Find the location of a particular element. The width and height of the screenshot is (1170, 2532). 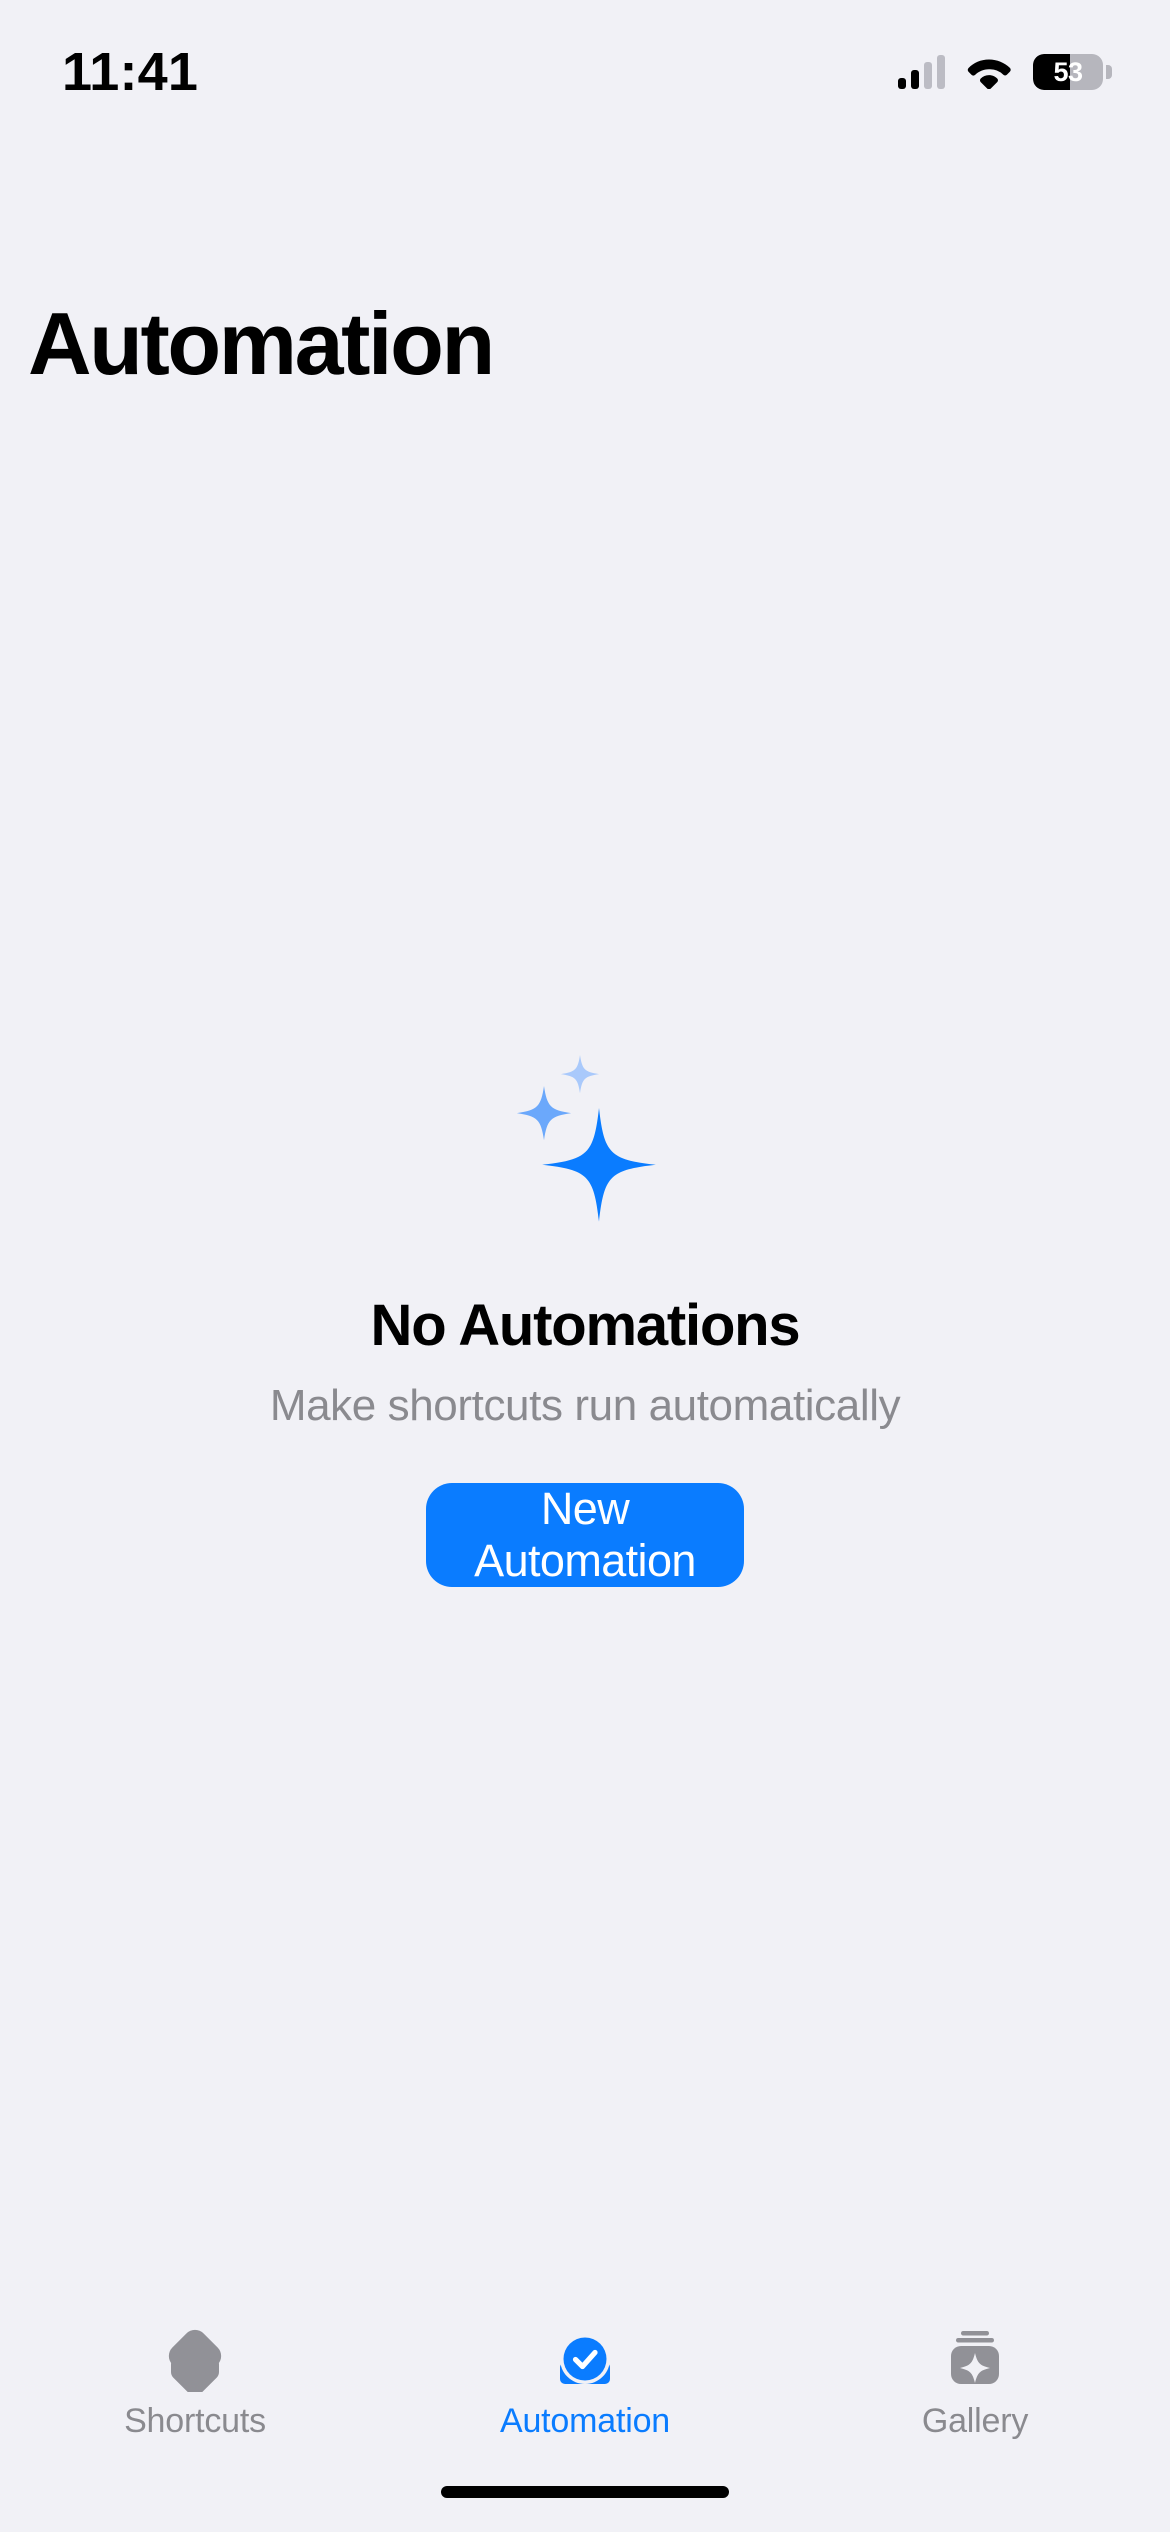

sparkles-icon is located at coordinates (586, 1138).